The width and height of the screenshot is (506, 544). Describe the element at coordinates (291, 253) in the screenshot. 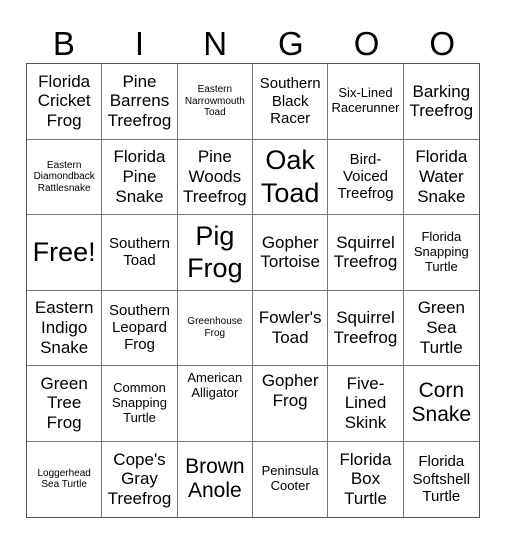

I see `bingo-cell: Gopher Tortoise` at that location.